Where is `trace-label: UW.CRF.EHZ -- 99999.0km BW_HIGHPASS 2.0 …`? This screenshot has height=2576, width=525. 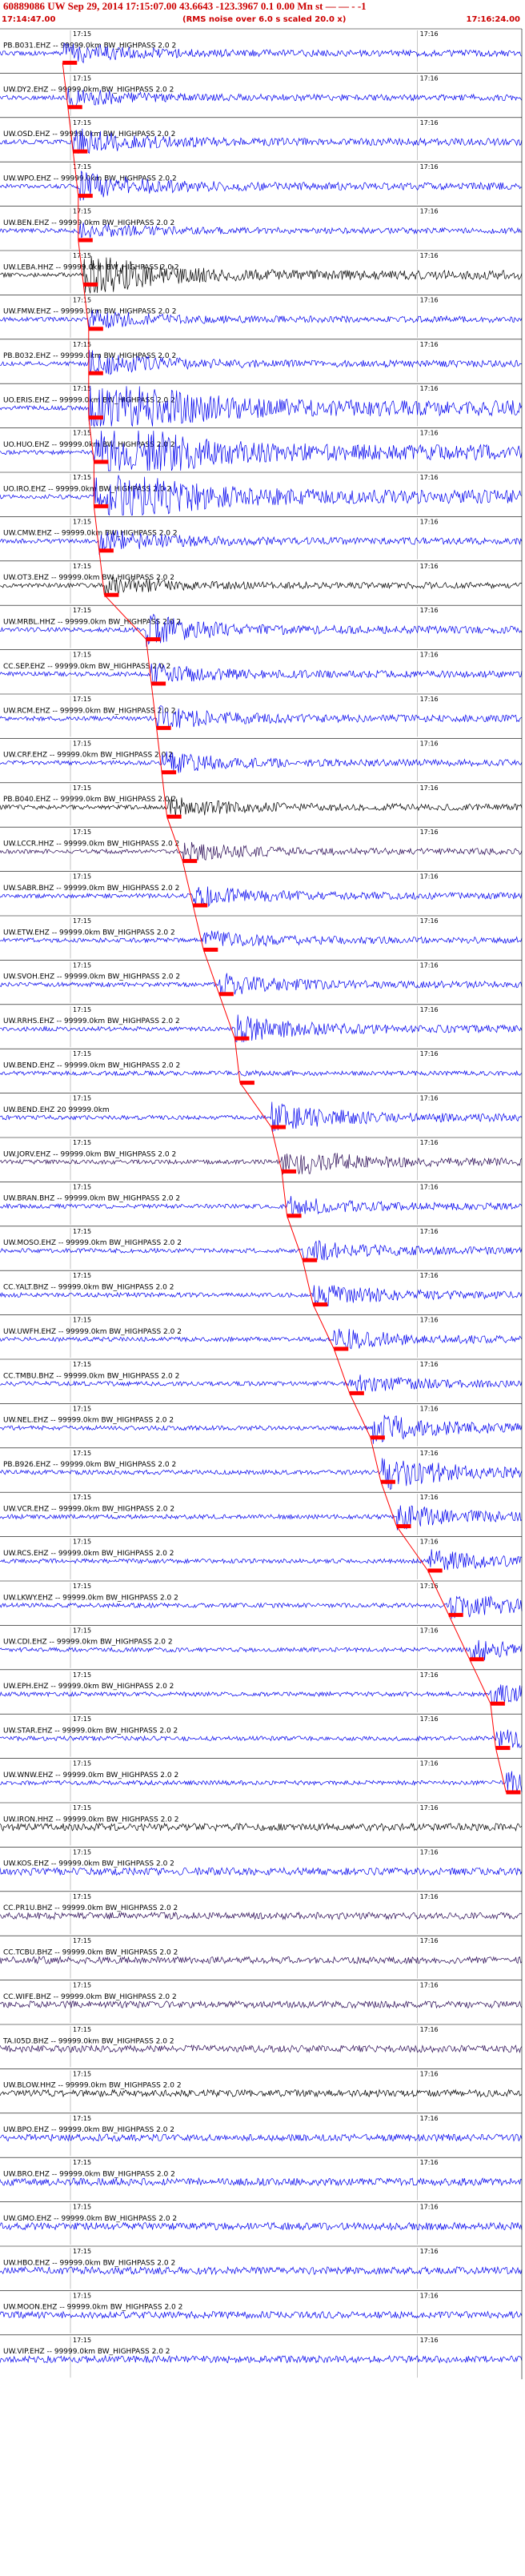 trace-label: UW.CRF.EHZ -- 99999.0km BW_HIGHPASS 2.0 … is located at coordinates (88, 756).